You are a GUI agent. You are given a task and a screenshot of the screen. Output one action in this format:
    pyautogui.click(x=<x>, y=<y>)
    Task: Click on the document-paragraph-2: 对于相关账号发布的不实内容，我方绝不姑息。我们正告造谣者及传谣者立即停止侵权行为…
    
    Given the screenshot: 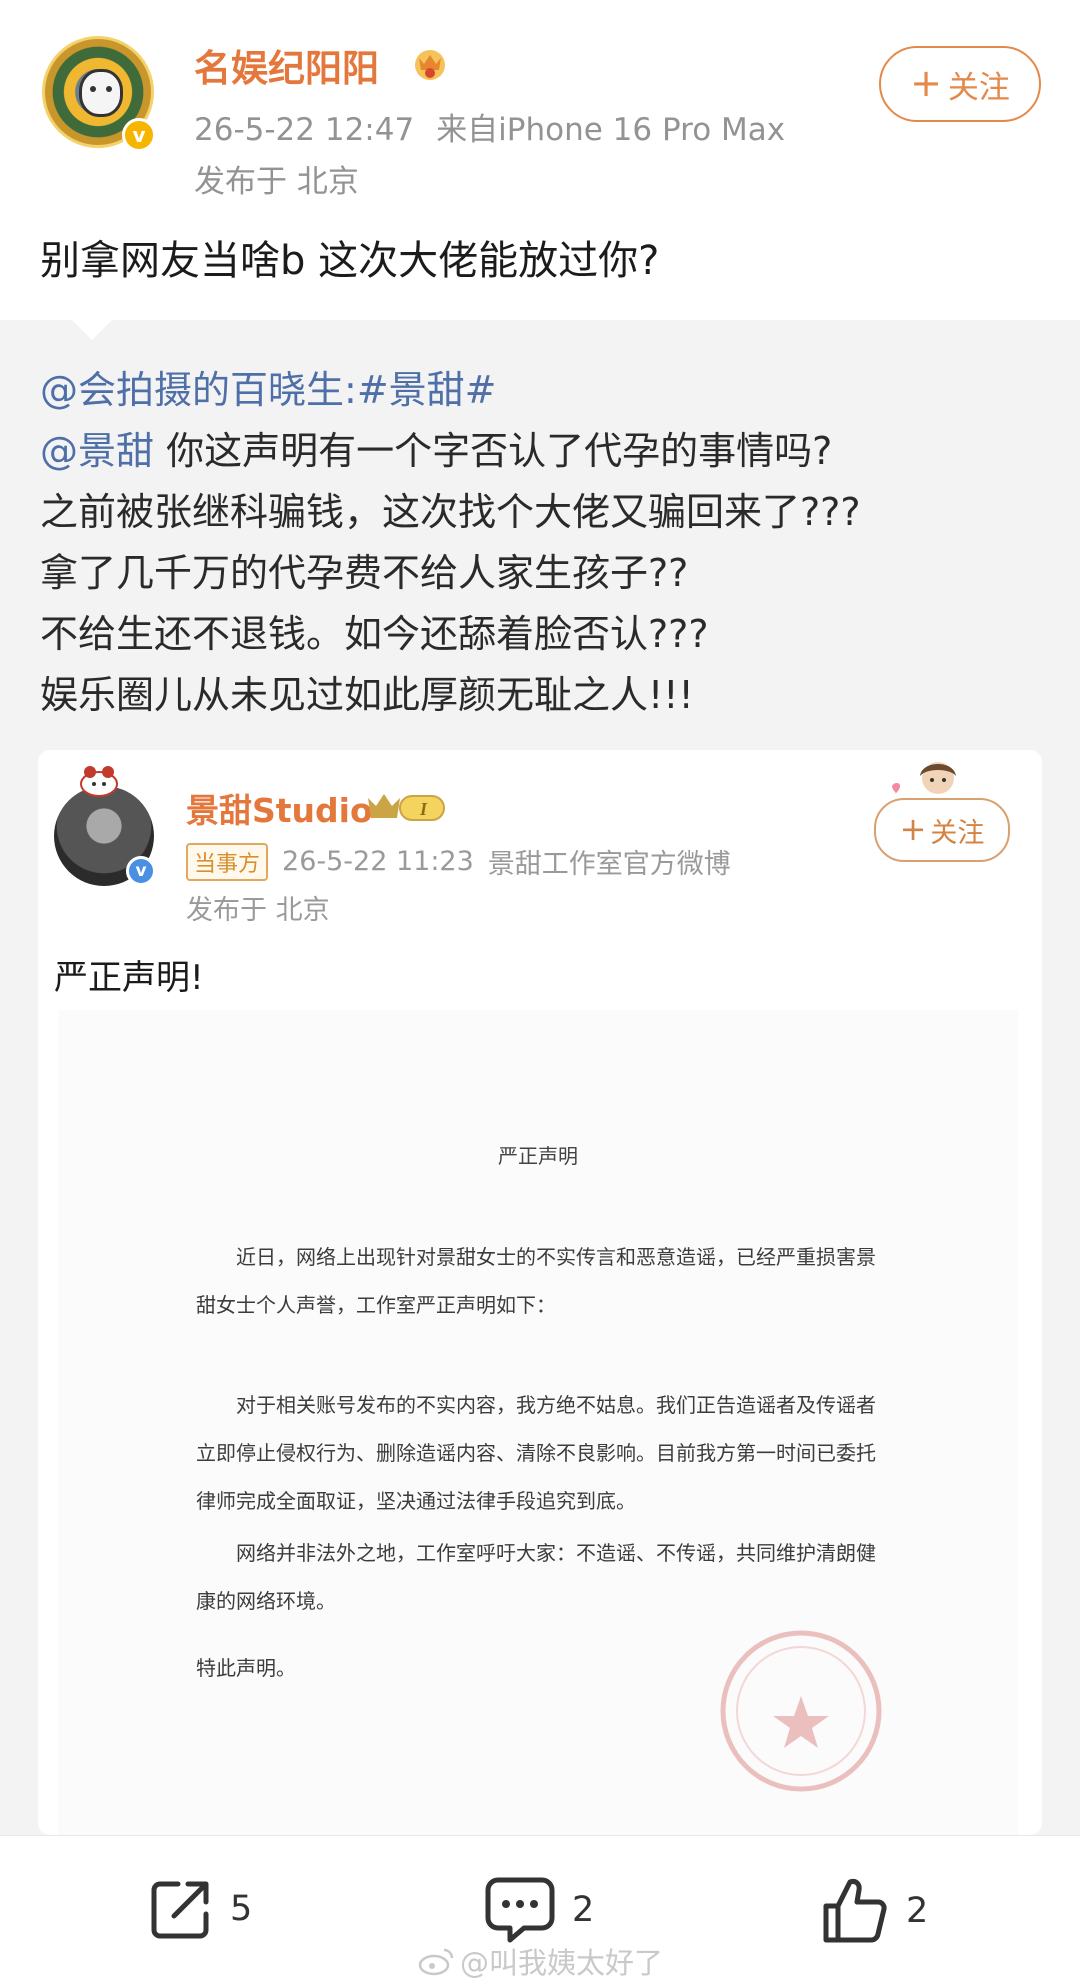 What is the action you would take?
    pyautogui.click(x=536, y=1453)
    